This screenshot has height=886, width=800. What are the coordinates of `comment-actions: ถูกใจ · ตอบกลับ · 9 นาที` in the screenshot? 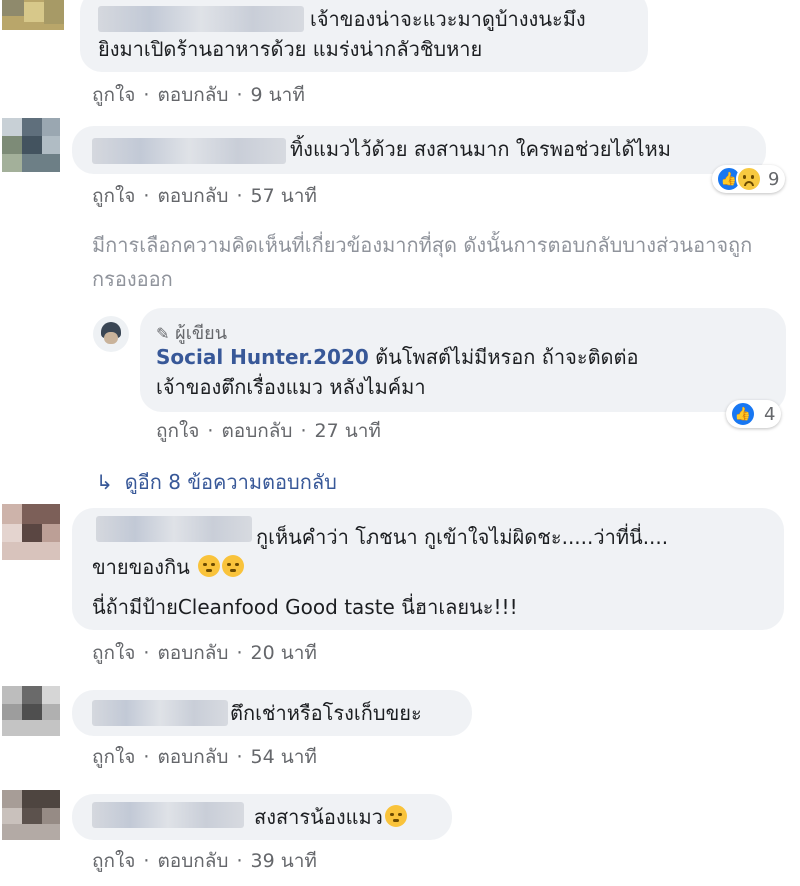 It's located at (198, 95).